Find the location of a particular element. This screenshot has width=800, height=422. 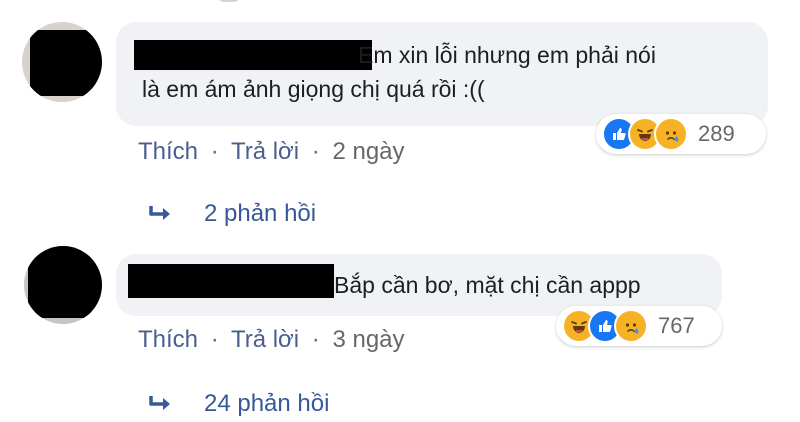

comment-actions: Thích · Trả lời · 2 ngày is located at coordinates (271, 152).